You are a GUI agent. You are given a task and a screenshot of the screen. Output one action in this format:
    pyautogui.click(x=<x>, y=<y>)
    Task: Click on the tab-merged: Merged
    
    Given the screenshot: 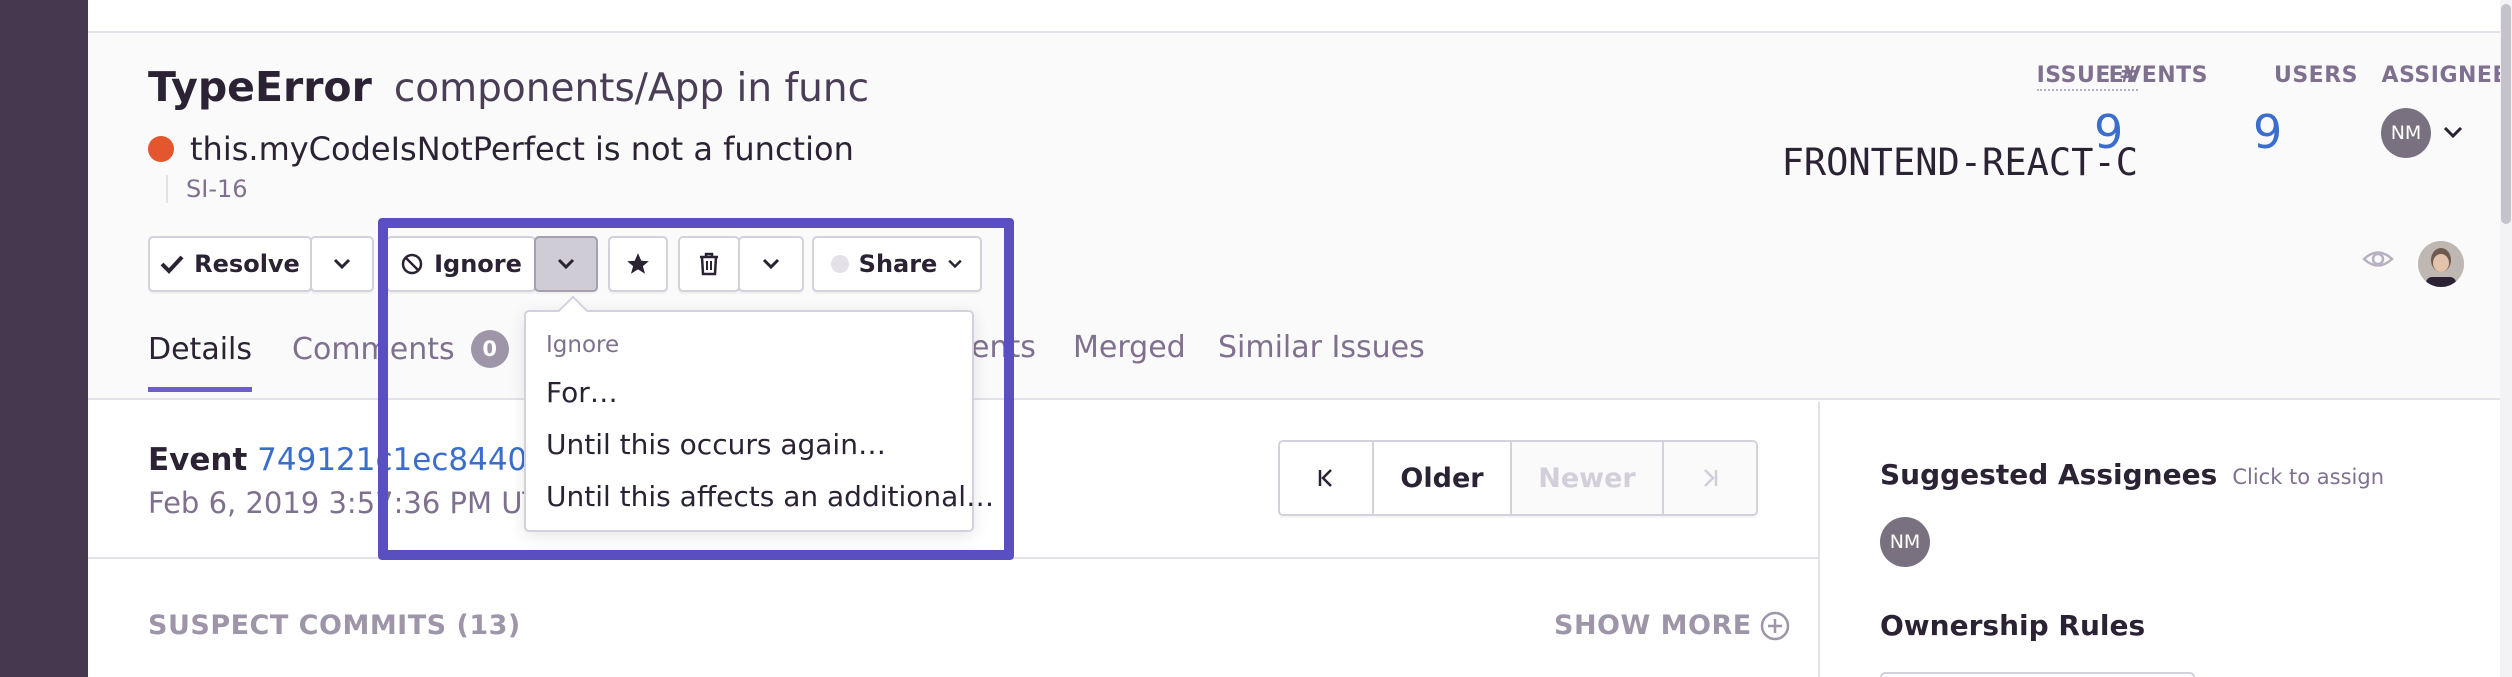 What is the action you would take?
    pyautogui.click(x=1129, y=358)
    